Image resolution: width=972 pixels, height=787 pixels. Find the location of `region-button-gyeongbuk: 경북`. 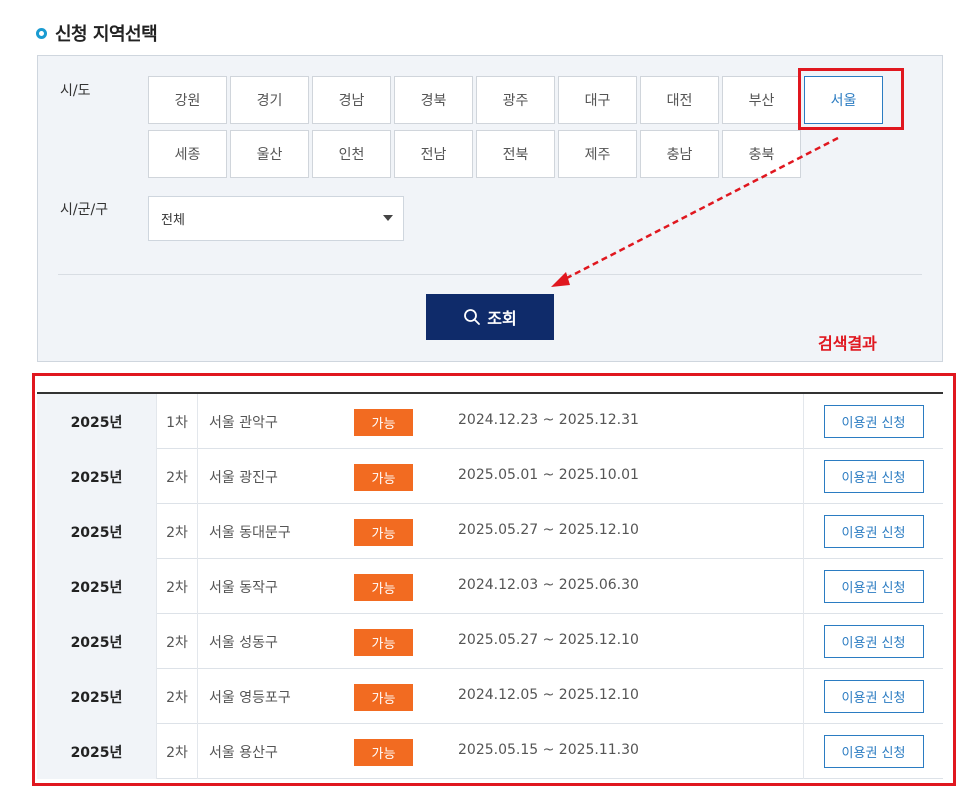

region-button-gyeongbuk: 경북 is located at coordinates (433, 100).